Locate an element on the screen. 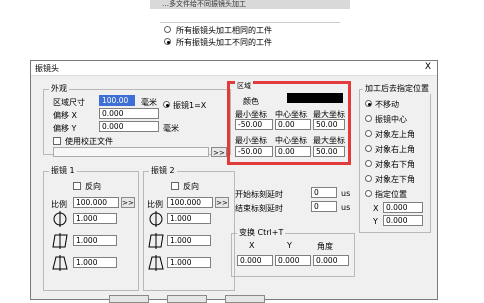 The width and height of the screenshot is (484, 303). area-group-label: 区域 is located at coordinates (244, 86).